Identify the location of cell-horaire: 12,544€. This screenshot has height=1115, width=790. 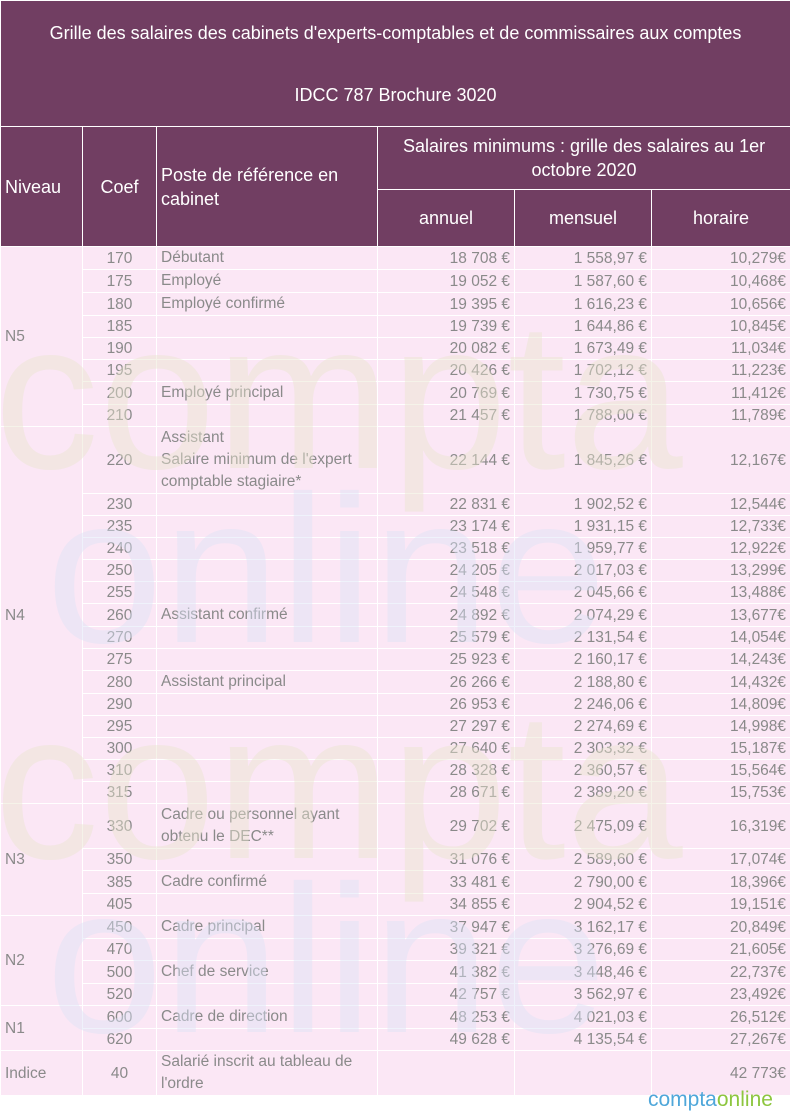
(720, 504).